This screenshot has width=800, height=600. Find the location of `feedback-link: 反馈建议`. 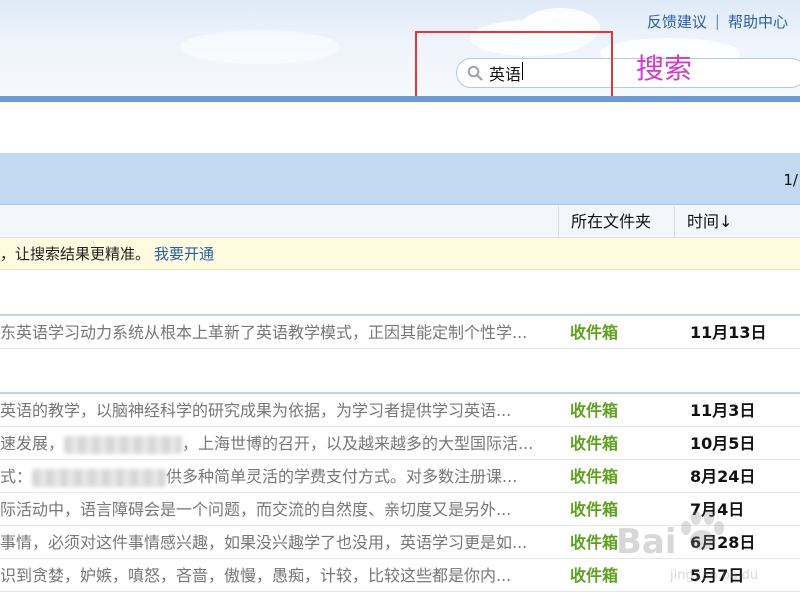

feedback-link: 反馈建议 is located at coordinates (677, 21).